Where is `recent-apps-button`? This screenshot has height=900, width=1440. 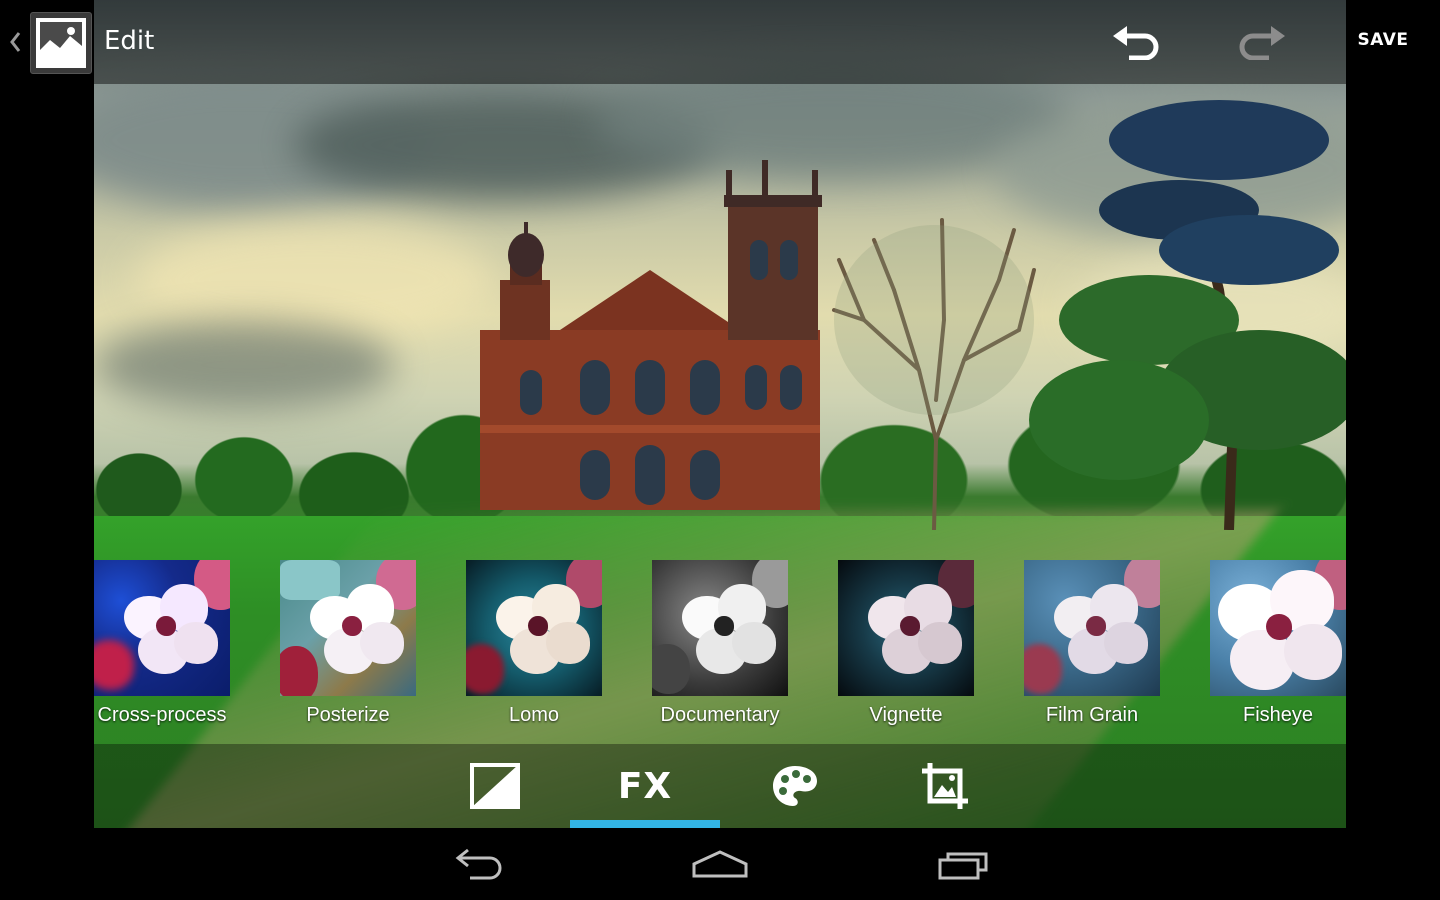 recent-apps-button is located at coordinates (964, 864).